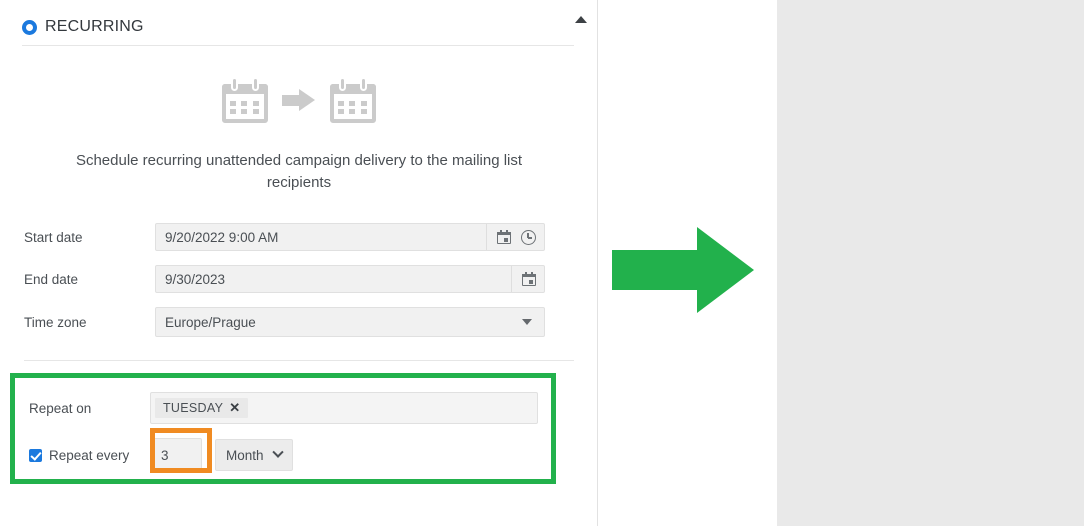 The width and height of the screenshot is (1084, 526). I want to click on end-date-row: End date 9/30/2023, so click(299, 279).